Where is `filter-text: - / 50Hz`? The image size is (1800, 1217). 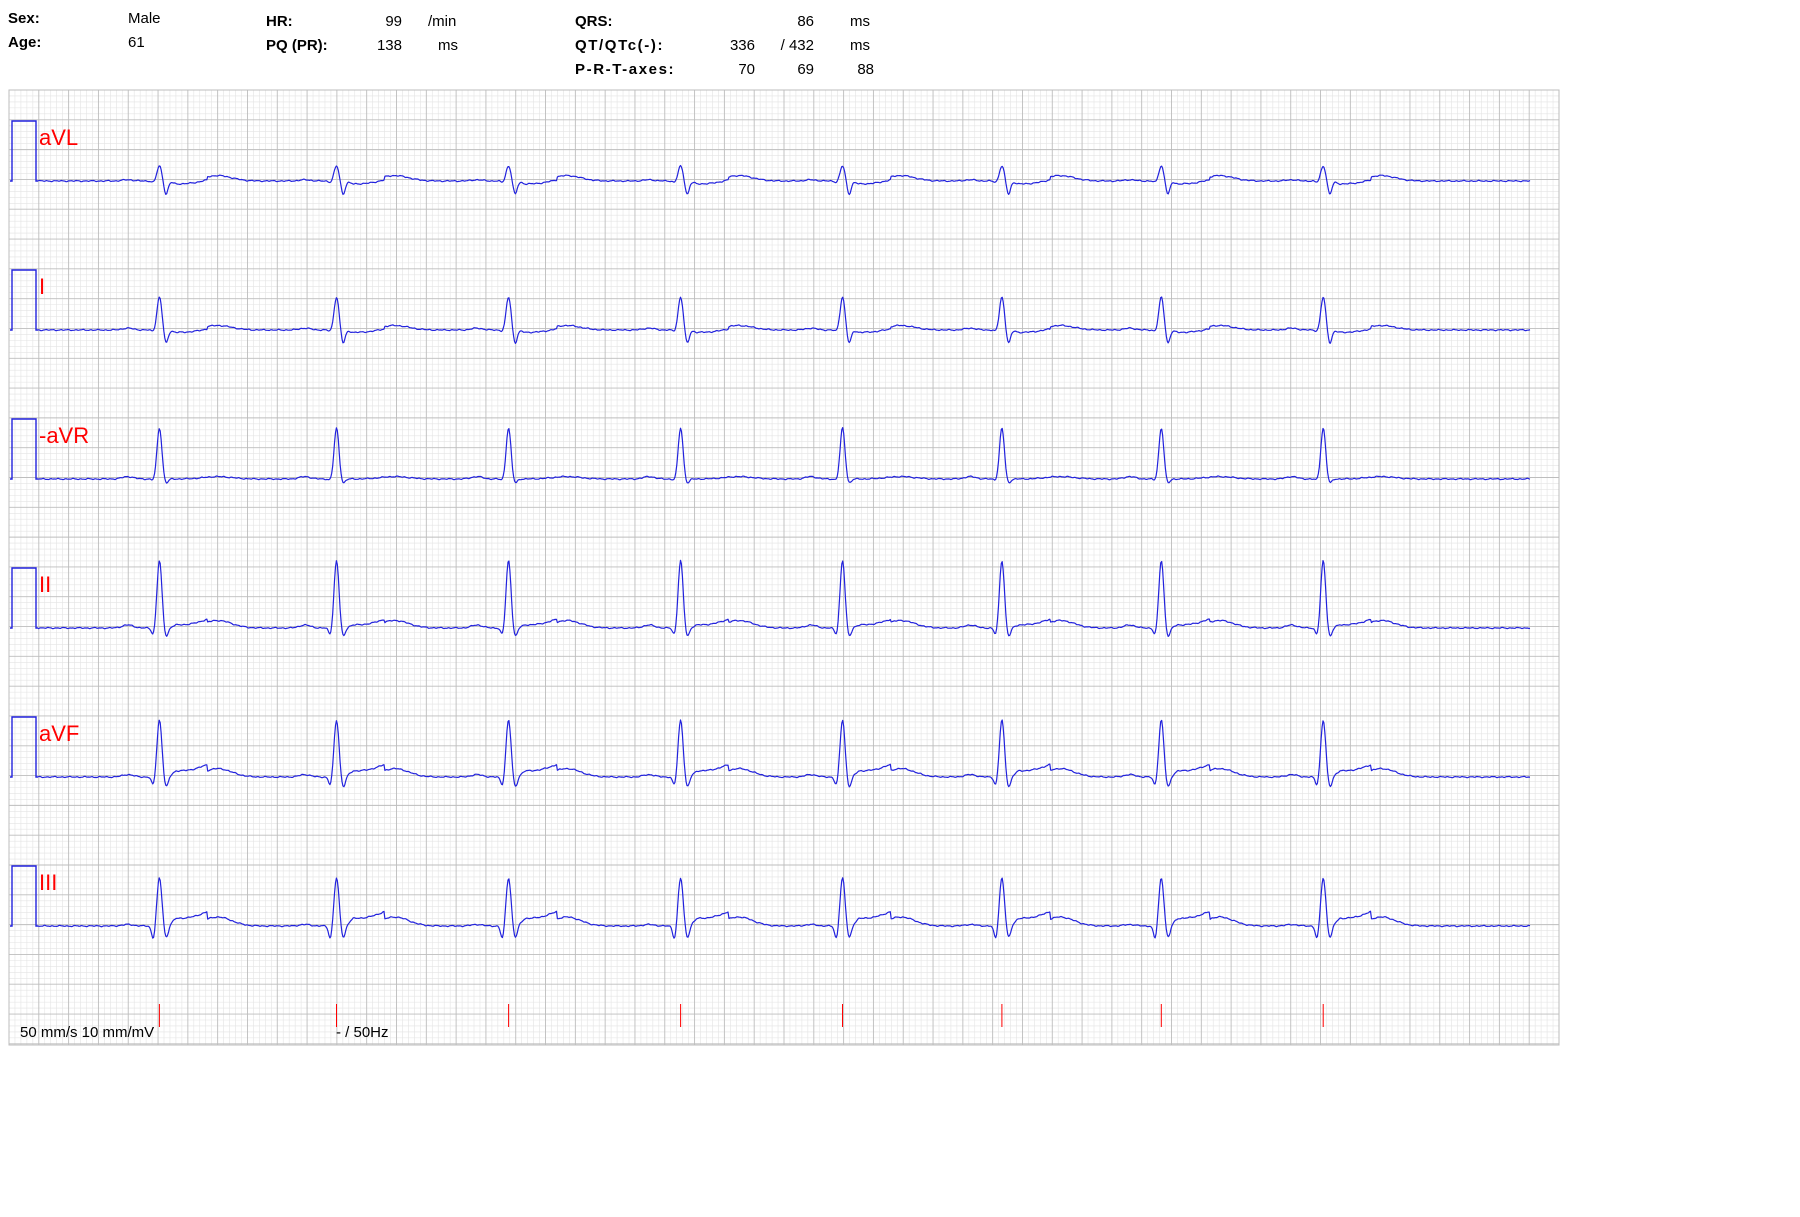
filter-text: - / 50Hz is located at coordinates (362, 1032).